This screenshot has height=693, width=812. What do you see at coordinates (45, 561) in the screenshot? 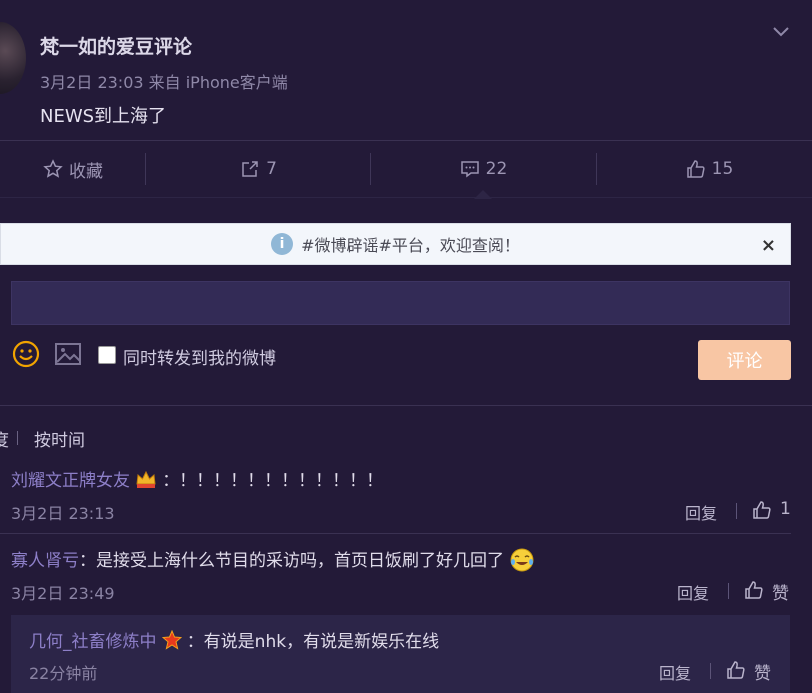
I see `comment-author: 寡人肾亏` at bounding box center [45, 561].